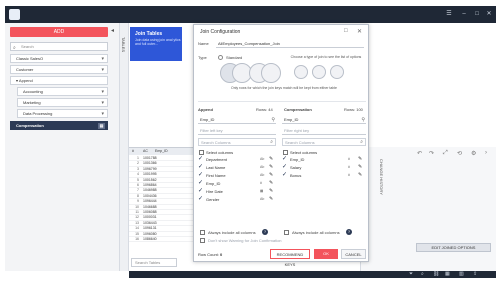 Image resolution: width=503 pixels, height=289 pixels. What do you see at coordinates (436, 274) in the screenshot?
I see `link-icon: ⛓` at bounding box center [436, 274].